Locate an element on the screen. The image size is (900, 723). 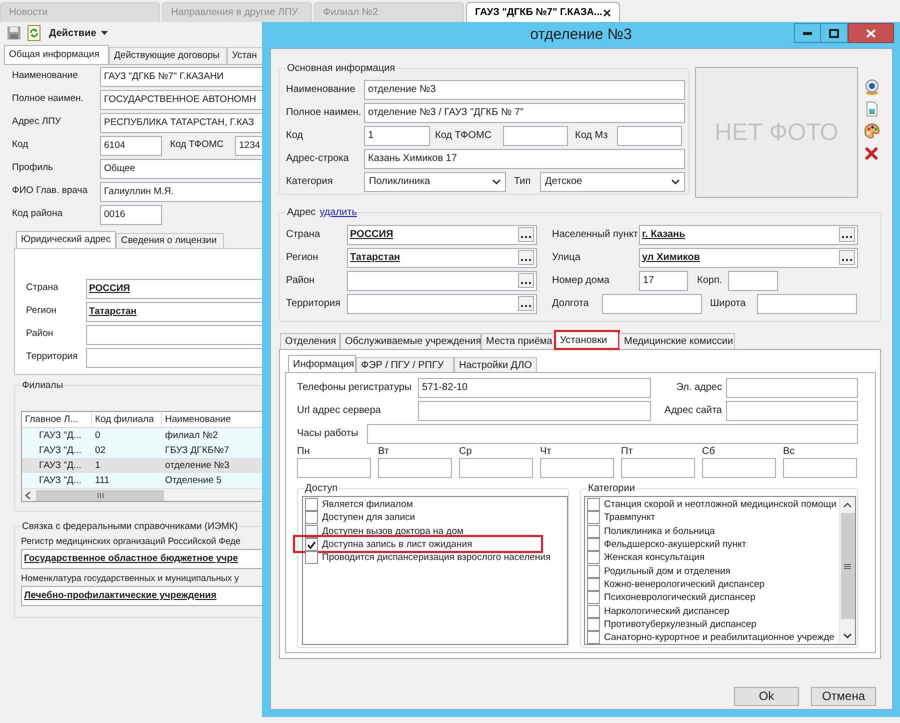
field-label: Долгота is located at coordinates (571, 304).